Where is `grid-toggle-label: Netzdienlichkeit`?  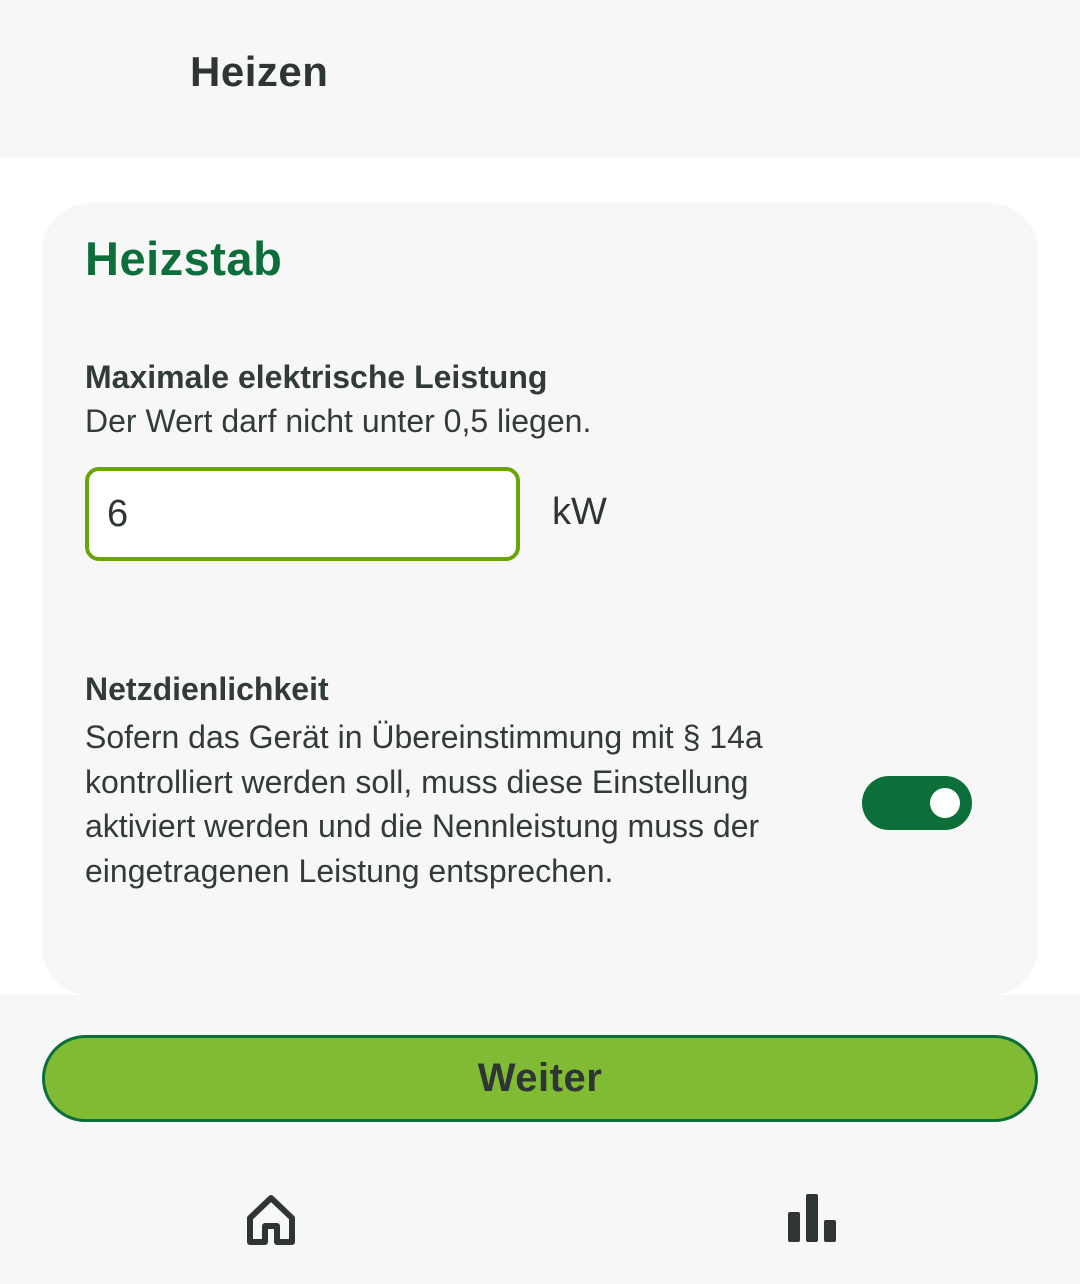 grid-toggle-label: Netzdienlichkeit is located at coordinates (207, 689).